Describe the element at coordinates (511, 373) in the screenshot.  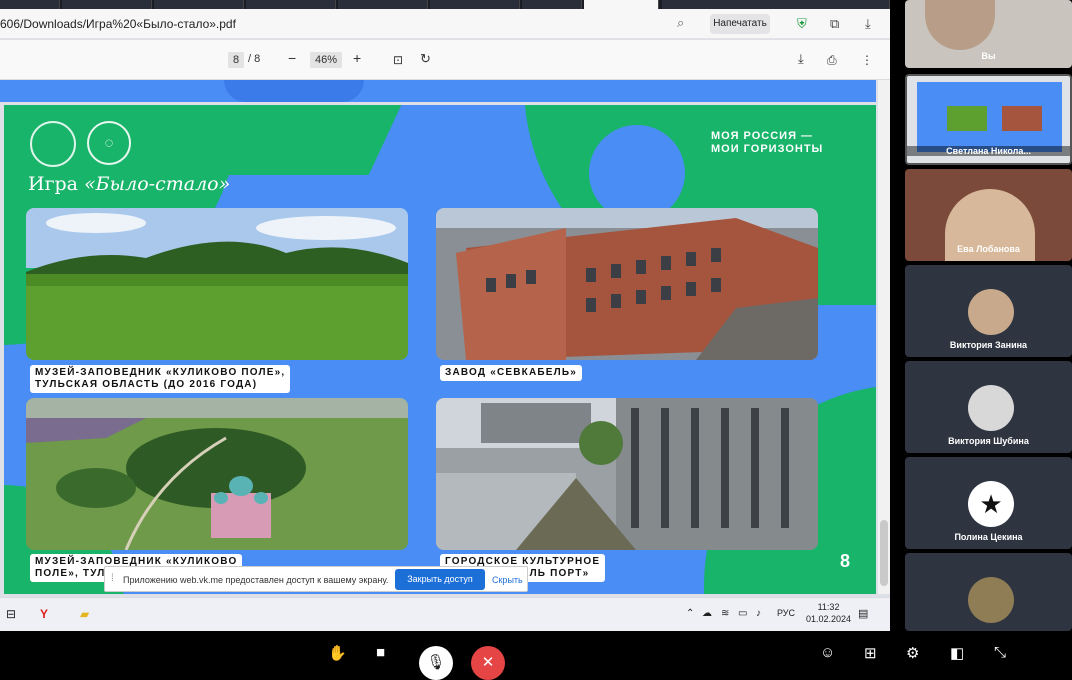
I see `caption-sevkabel-before: ЗАВОД «СЕВКАБЕЛЬ»` at that location.